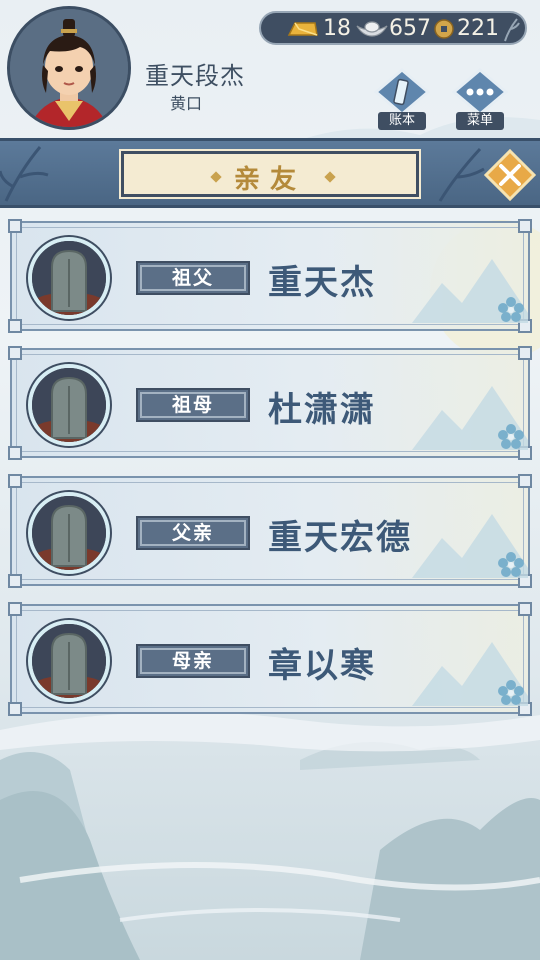 The image size is (540, 960). I want to click on player-portrait-icon, so click(69, 68).